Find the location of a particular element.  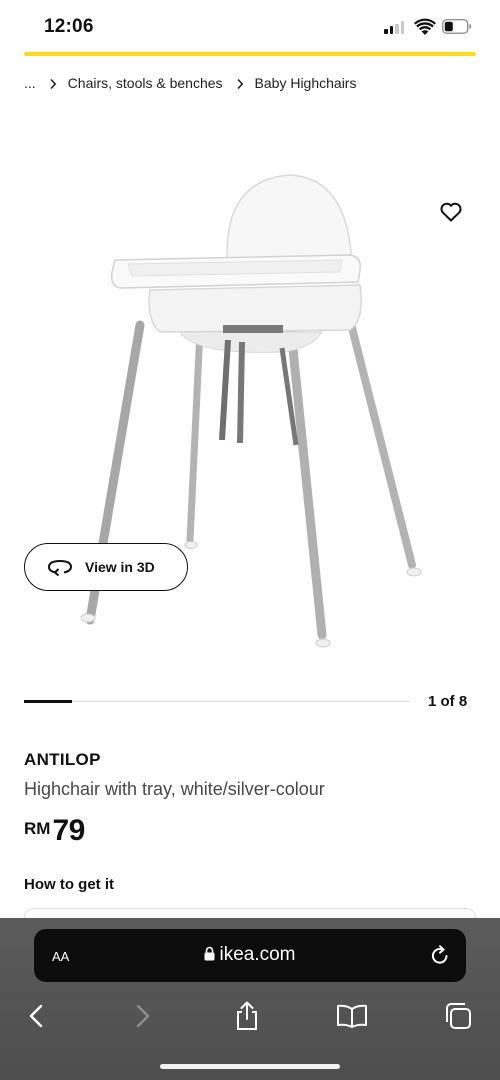

page-load-progress-fill is located at coordinates (250, 54).